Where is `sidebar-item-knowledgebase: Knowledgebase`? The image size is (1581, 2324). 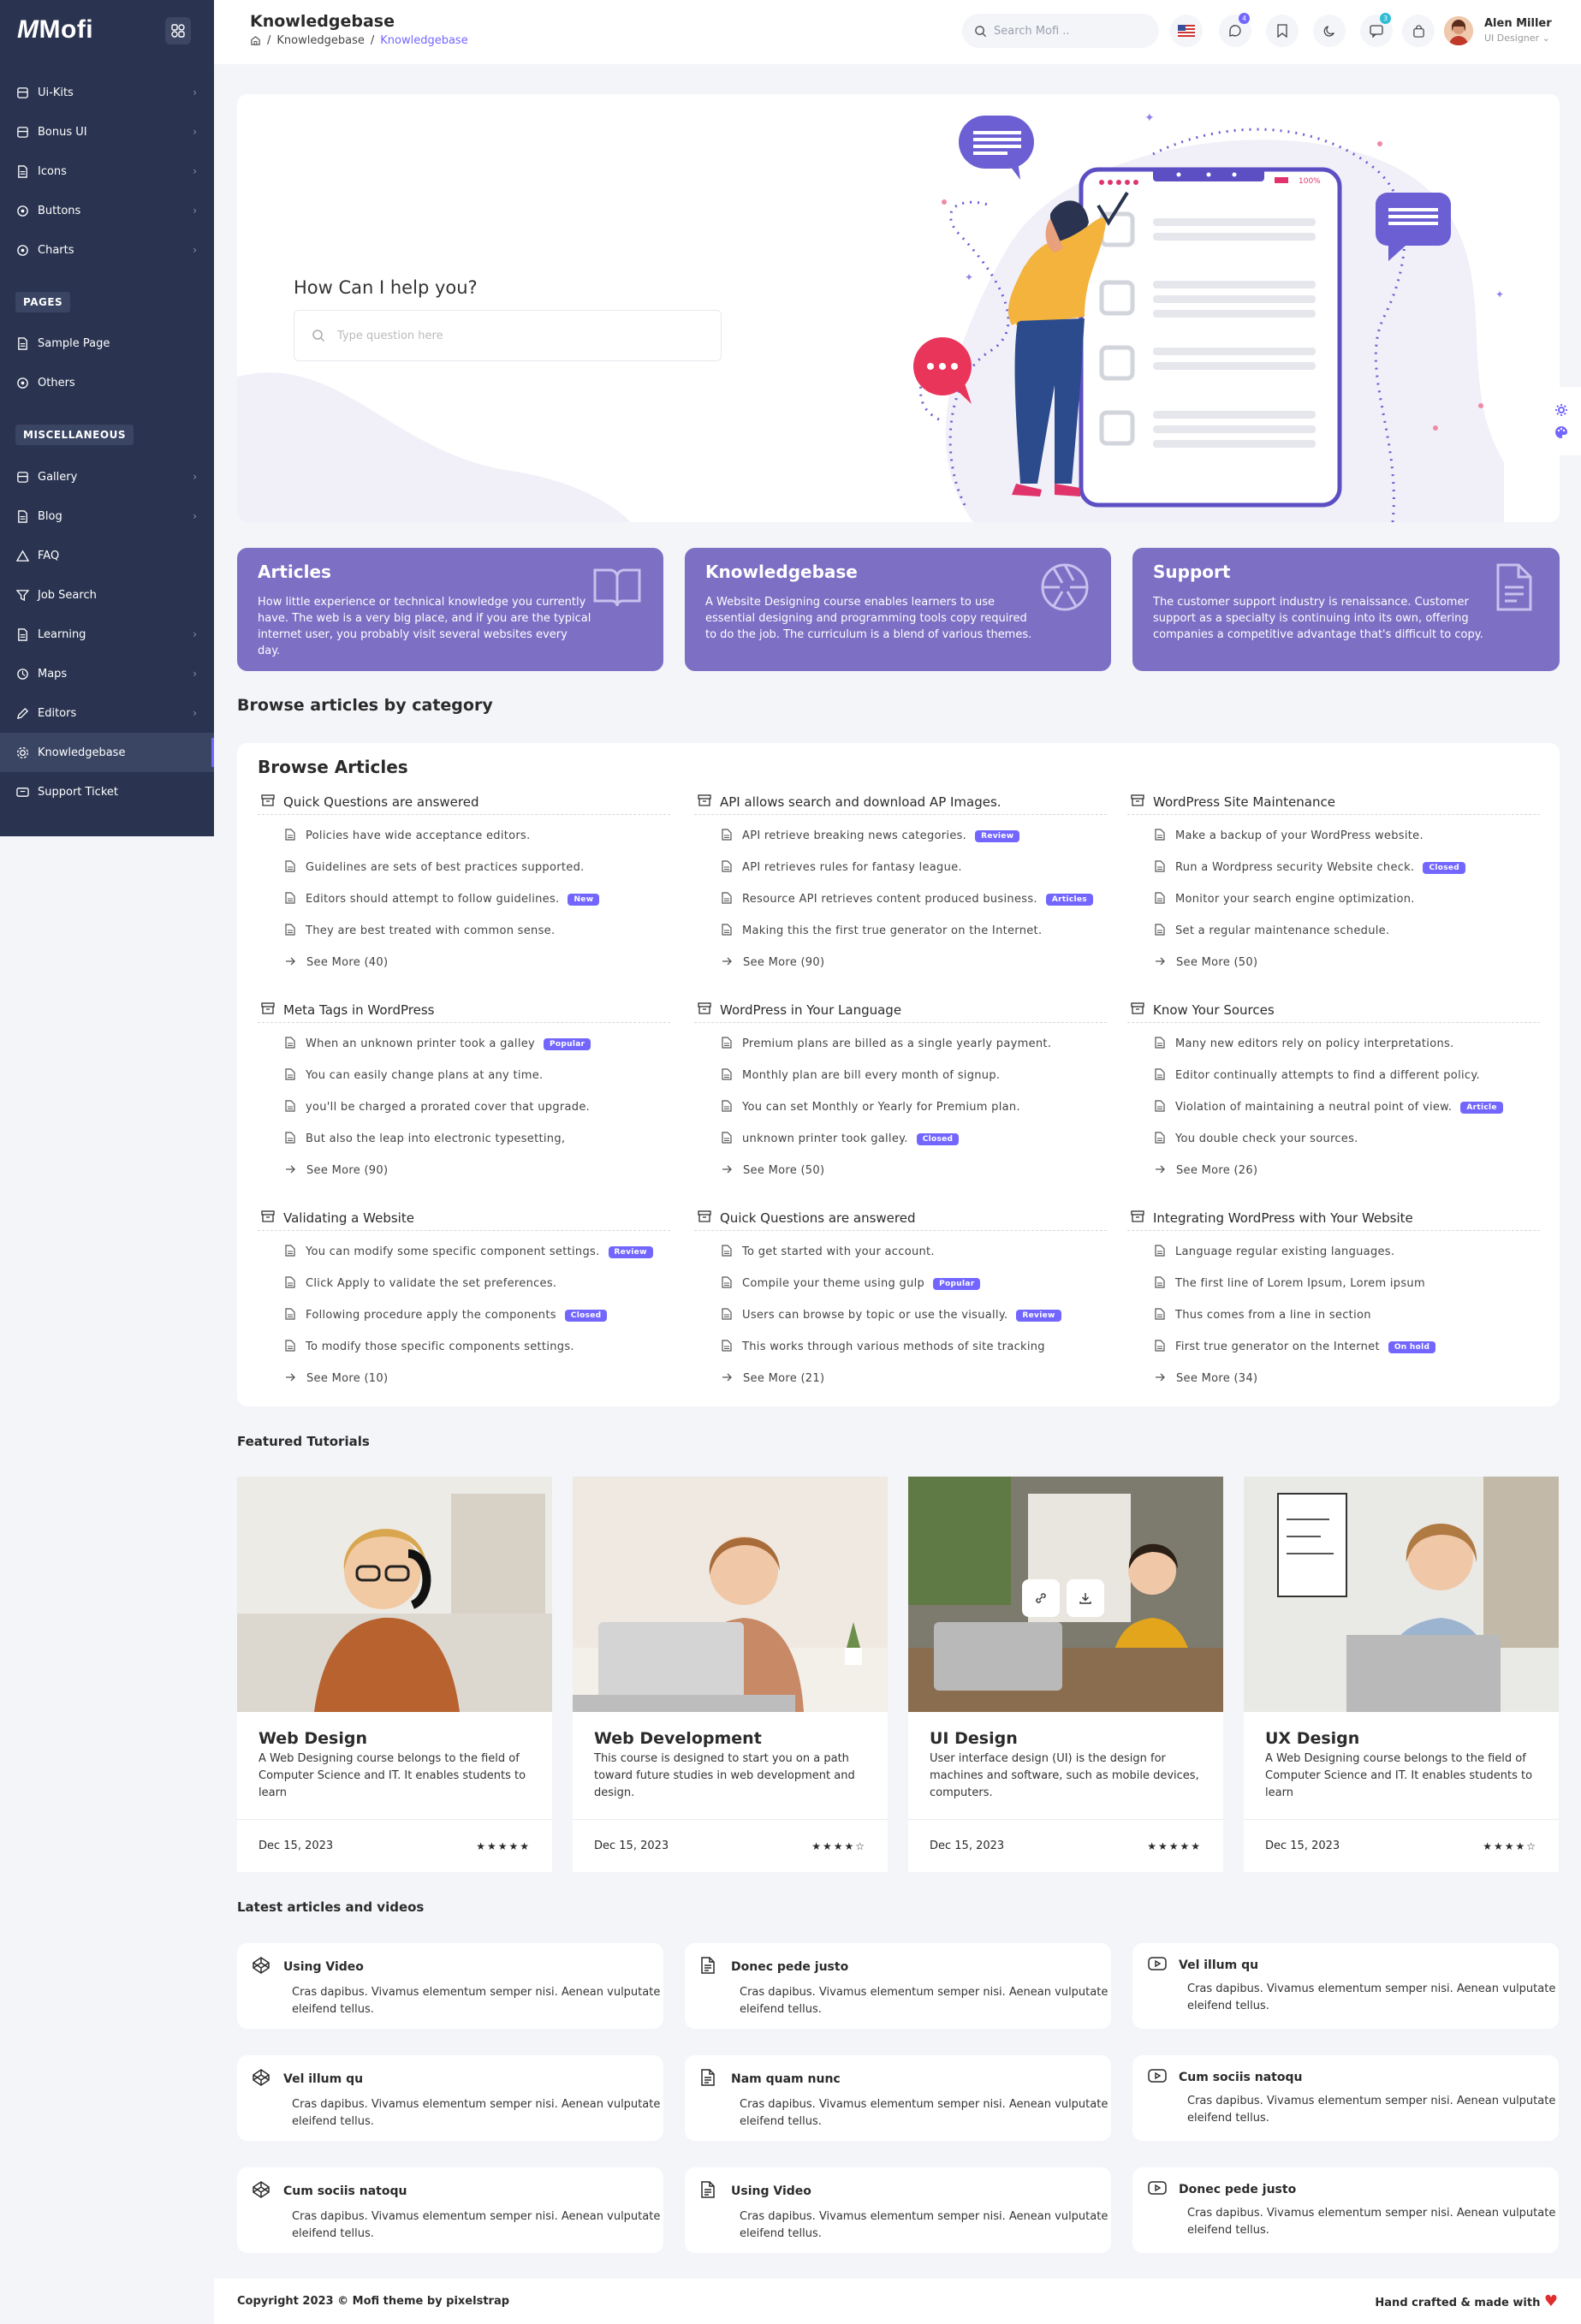 sidebar-item-knowledgebase: Knowledgebase is located at coordinates (107, 752).